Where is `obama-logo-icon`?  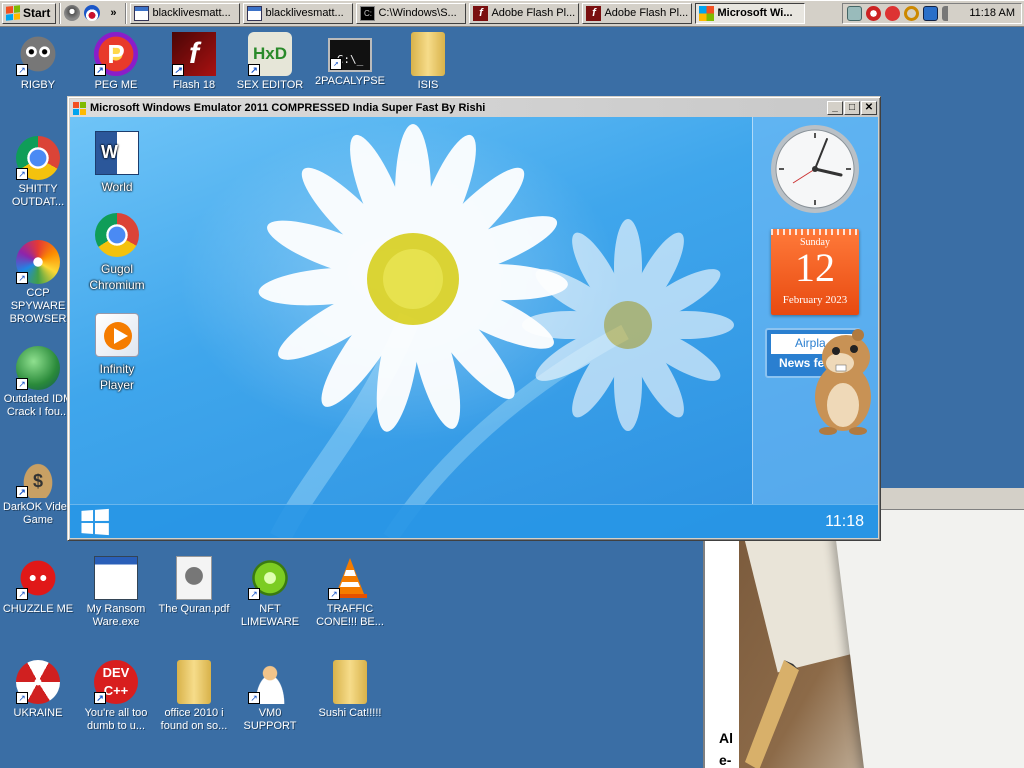 obama-logo-icon is located at coordinates (92, 13).